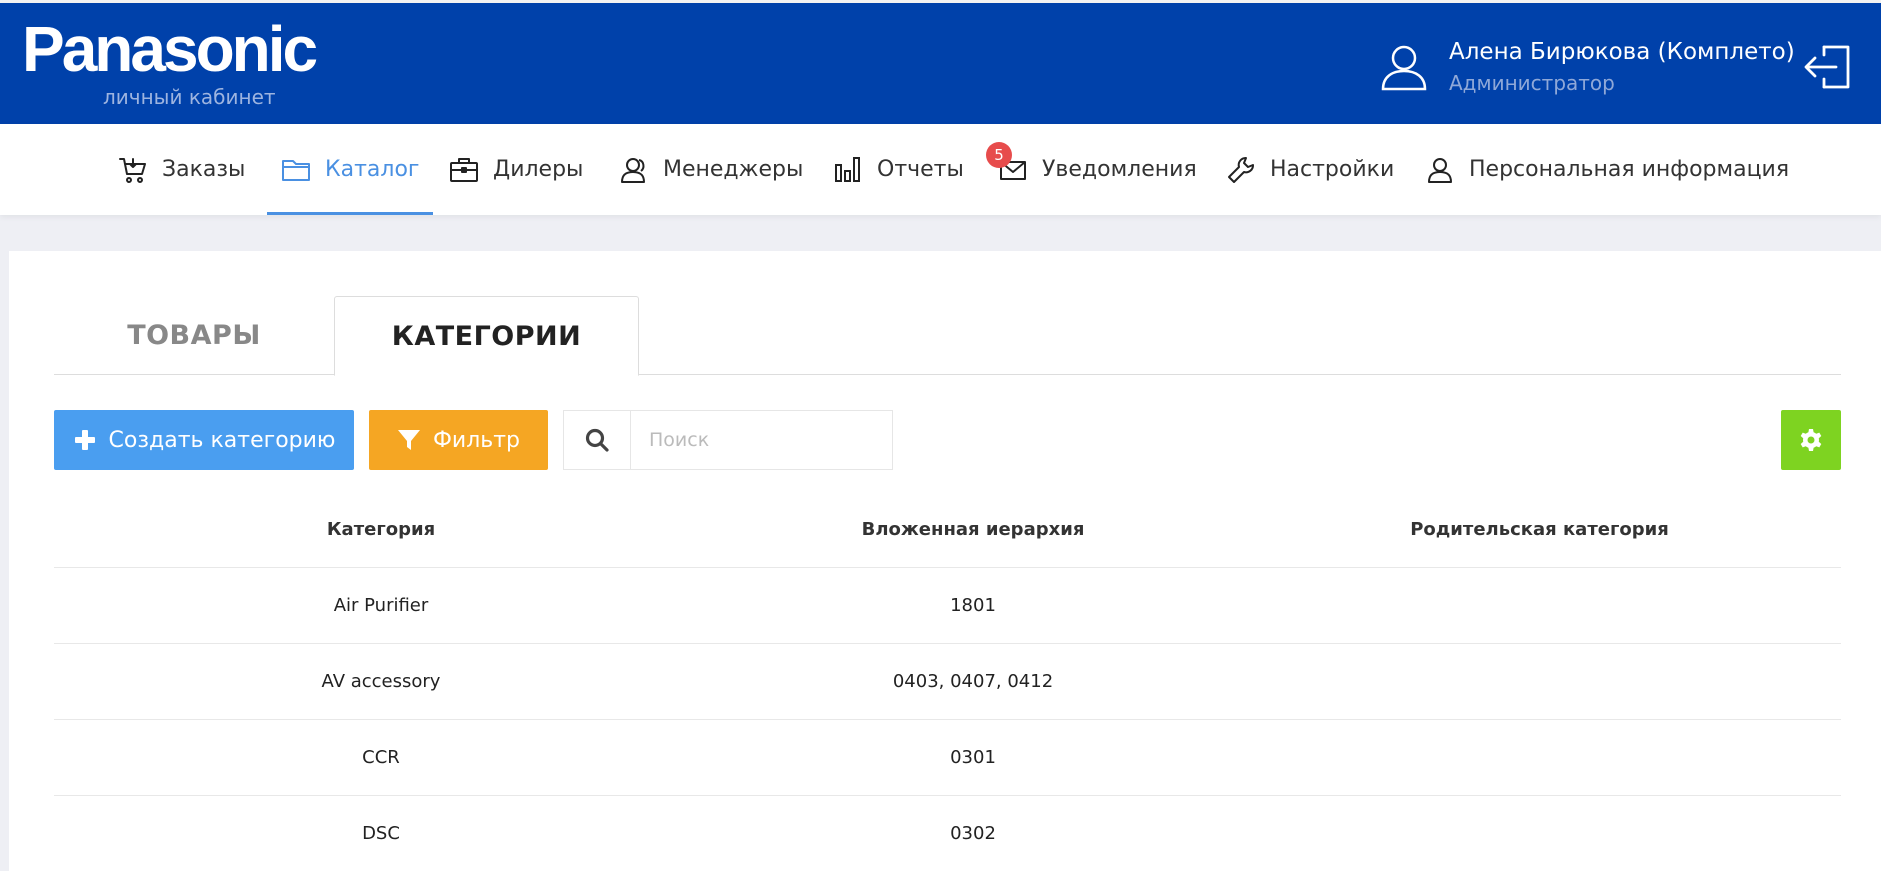  Describe the element at coordinates (222, 440) in the screenshot. I see `create-category-label: Создать категорию` at that location.